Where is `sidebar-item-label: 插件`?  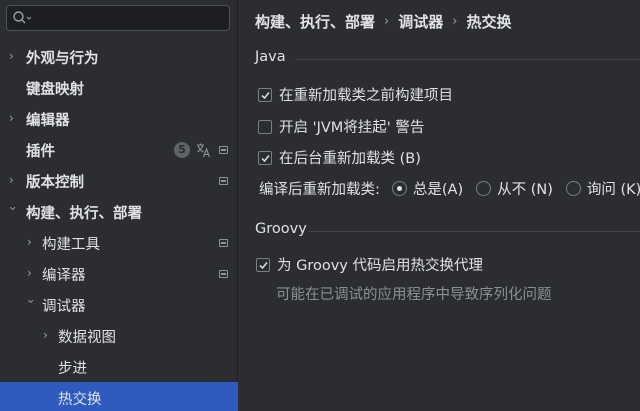 sidebar-item-label: 插件 is located at coordinates (40, 152).